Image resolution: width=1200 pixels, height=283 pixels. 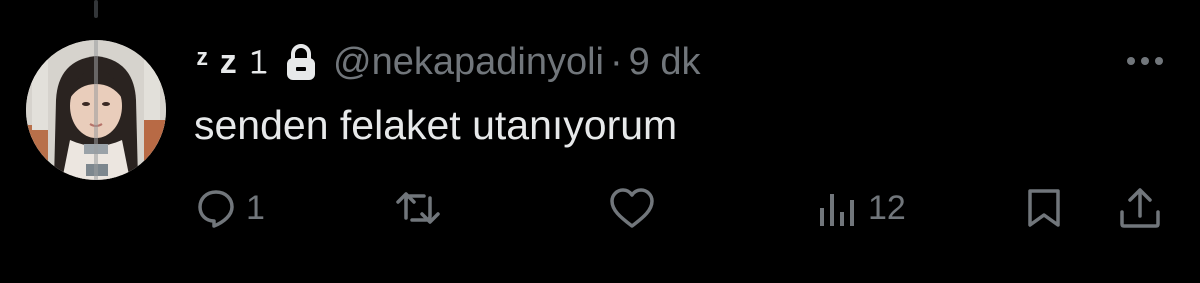 What do you see at coordinates (255, 207) in the screenshot?
I see `reply-count: 1` at bounding box center [255, 207].